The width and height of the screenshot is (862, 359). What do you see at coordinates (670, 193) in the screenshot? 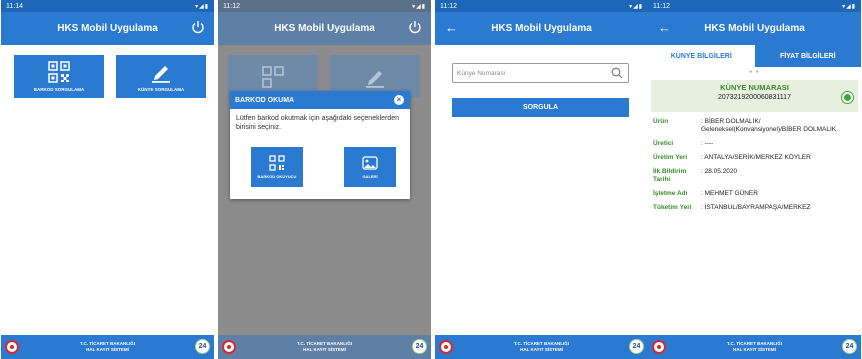
I see `detail-label: İşletme Adı` at bounding box center [670, 193].